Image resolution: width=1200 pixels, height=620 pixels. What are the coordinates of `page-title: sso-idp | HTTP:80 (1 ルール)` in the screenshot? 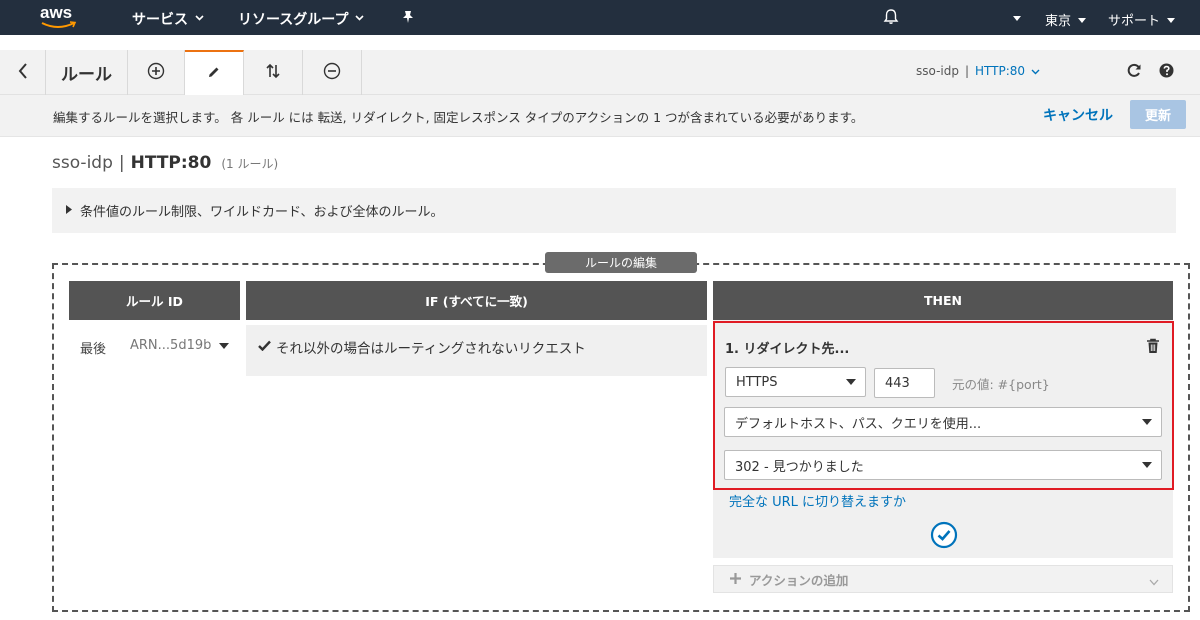 It's located at (165, 163).